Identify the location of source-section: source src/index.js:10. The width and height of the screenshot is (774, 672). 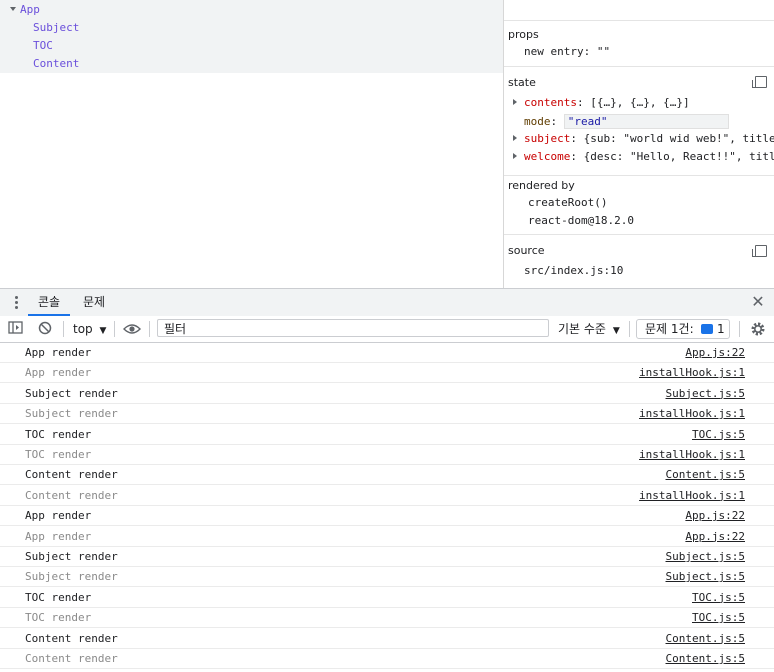
(639, 261).